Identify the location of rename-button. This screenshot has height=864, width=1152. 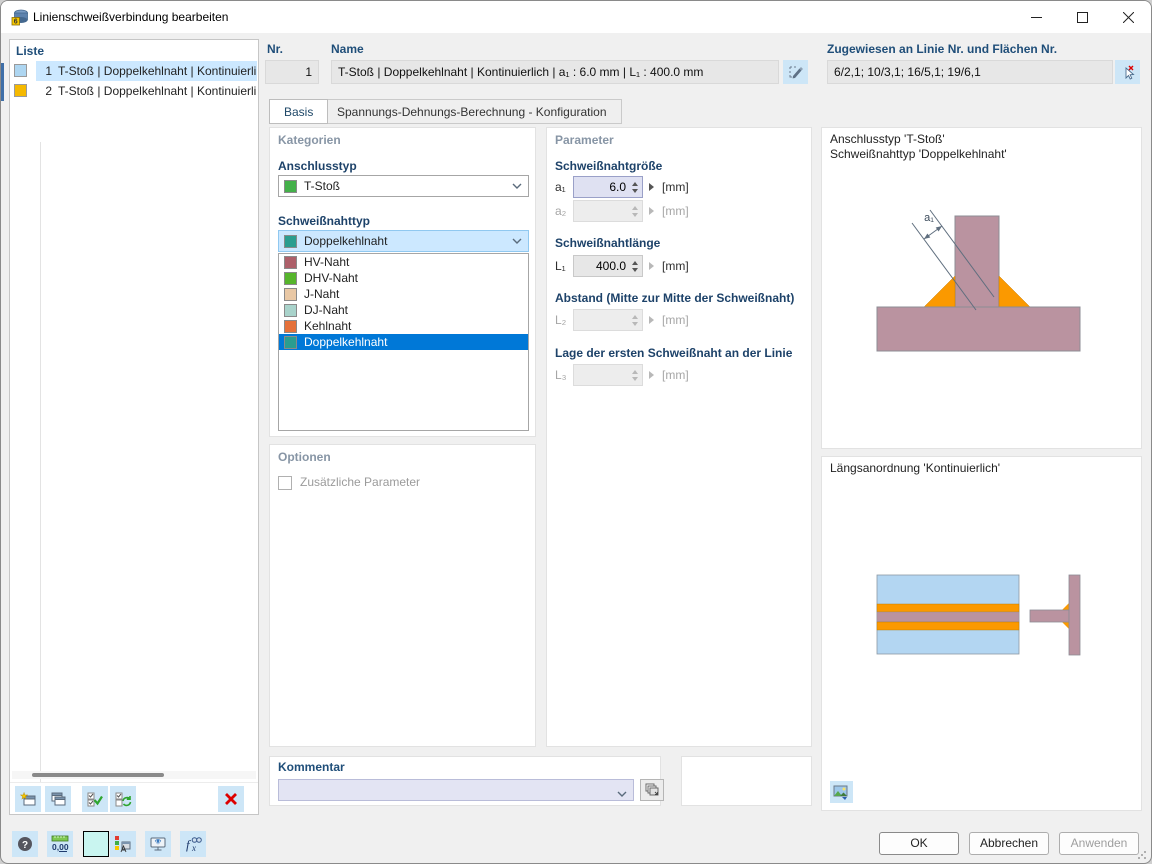
(795, 72).